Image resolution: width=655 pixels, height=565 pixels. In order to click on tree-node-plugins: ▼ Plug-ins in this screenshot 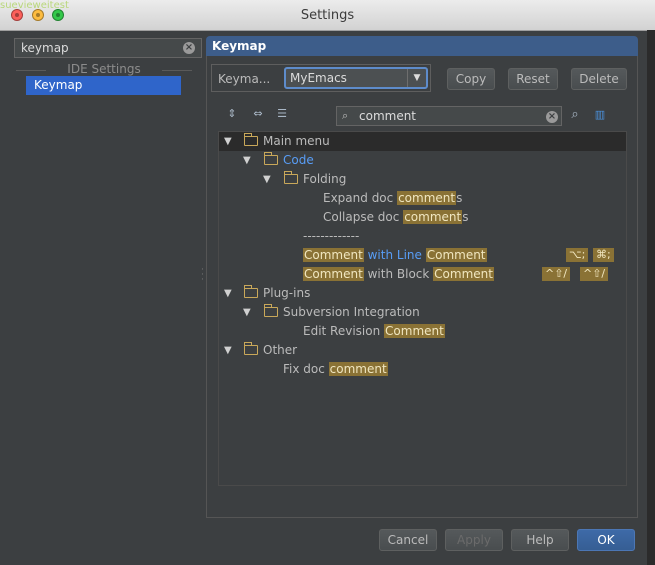, I will do `click(422, 293)`.